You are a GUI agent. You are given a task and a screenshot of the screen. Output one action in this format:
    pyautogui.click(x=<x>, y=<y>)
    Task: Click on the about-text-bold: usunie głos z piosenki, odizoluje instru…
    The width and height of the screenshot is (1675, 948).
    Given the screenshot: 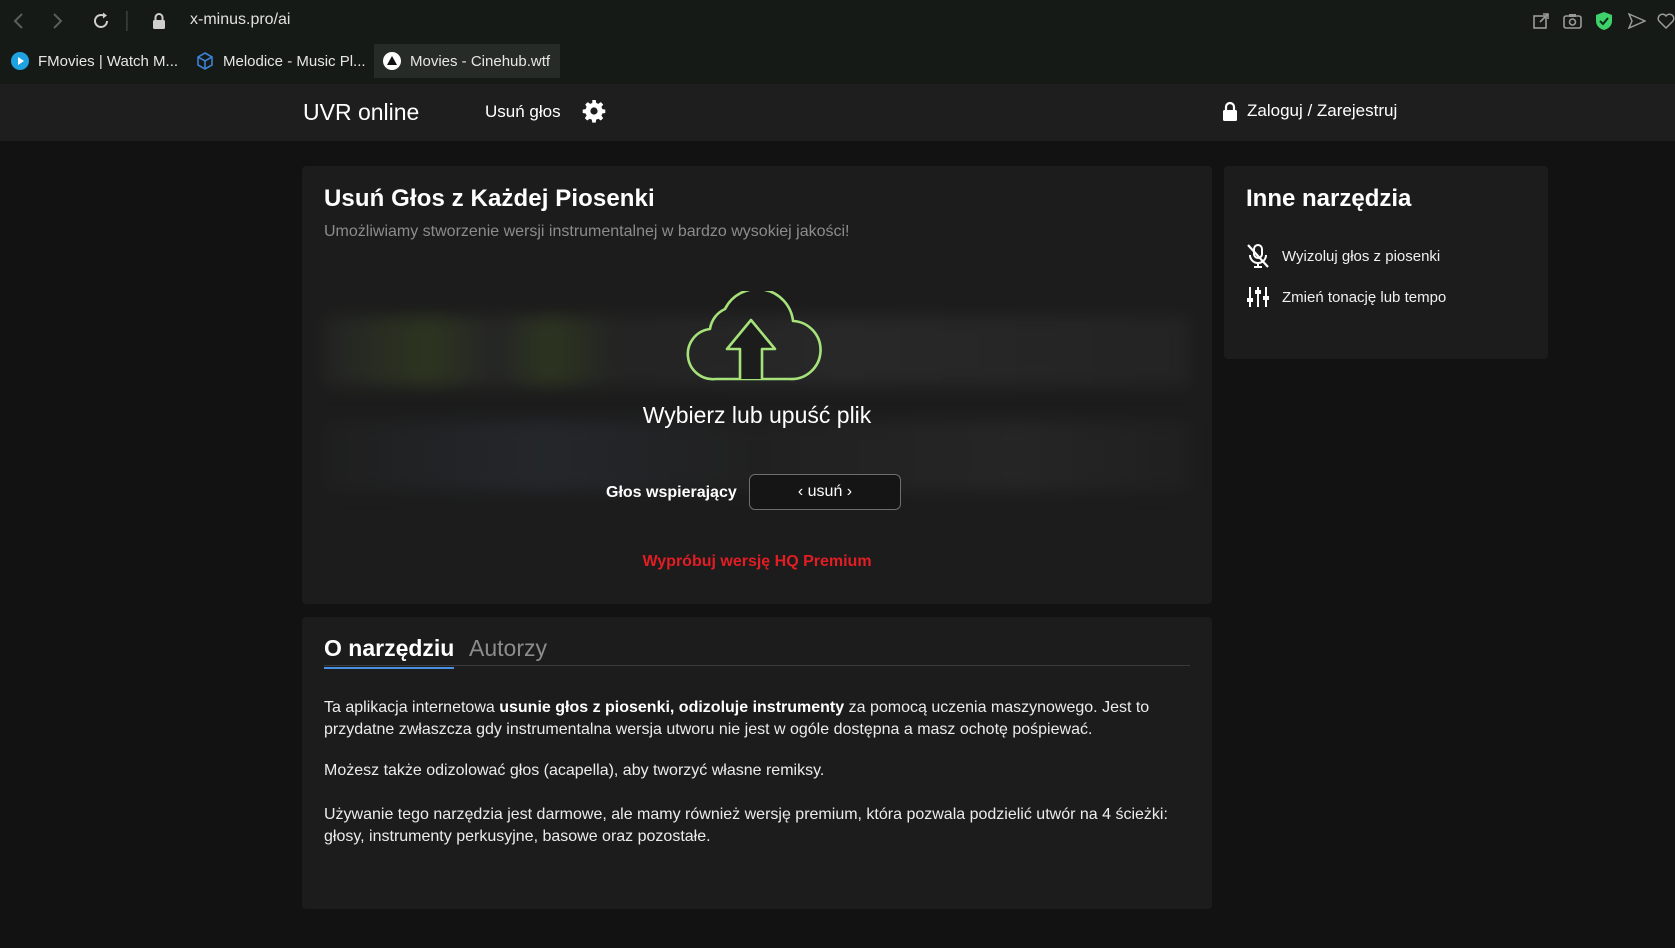 What is the action you would take?
    pyautogui.click(x=672, y=707)
    